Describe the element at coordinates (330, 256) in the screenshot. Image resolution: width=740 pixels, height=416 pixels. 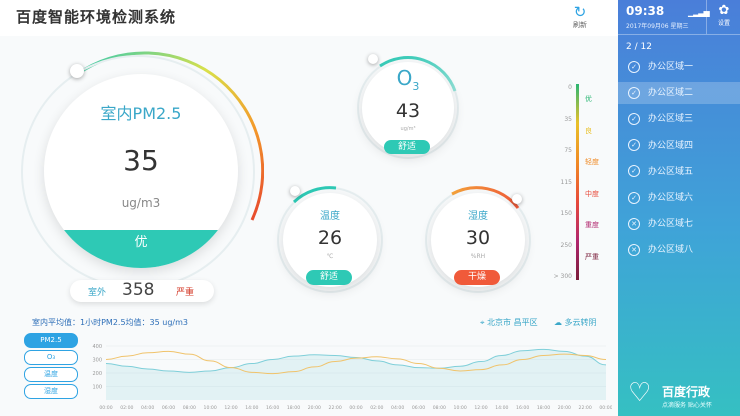
I see `temperature-unit: ℃` at that location.